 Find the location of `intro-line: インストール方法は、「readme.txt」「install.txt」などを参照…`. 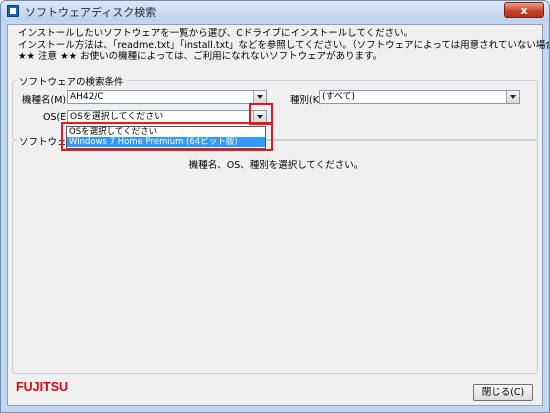

intro-line: インストール方法は、「readme.txt」「install.txt」などを参照… is located at coordinates (283, 45).